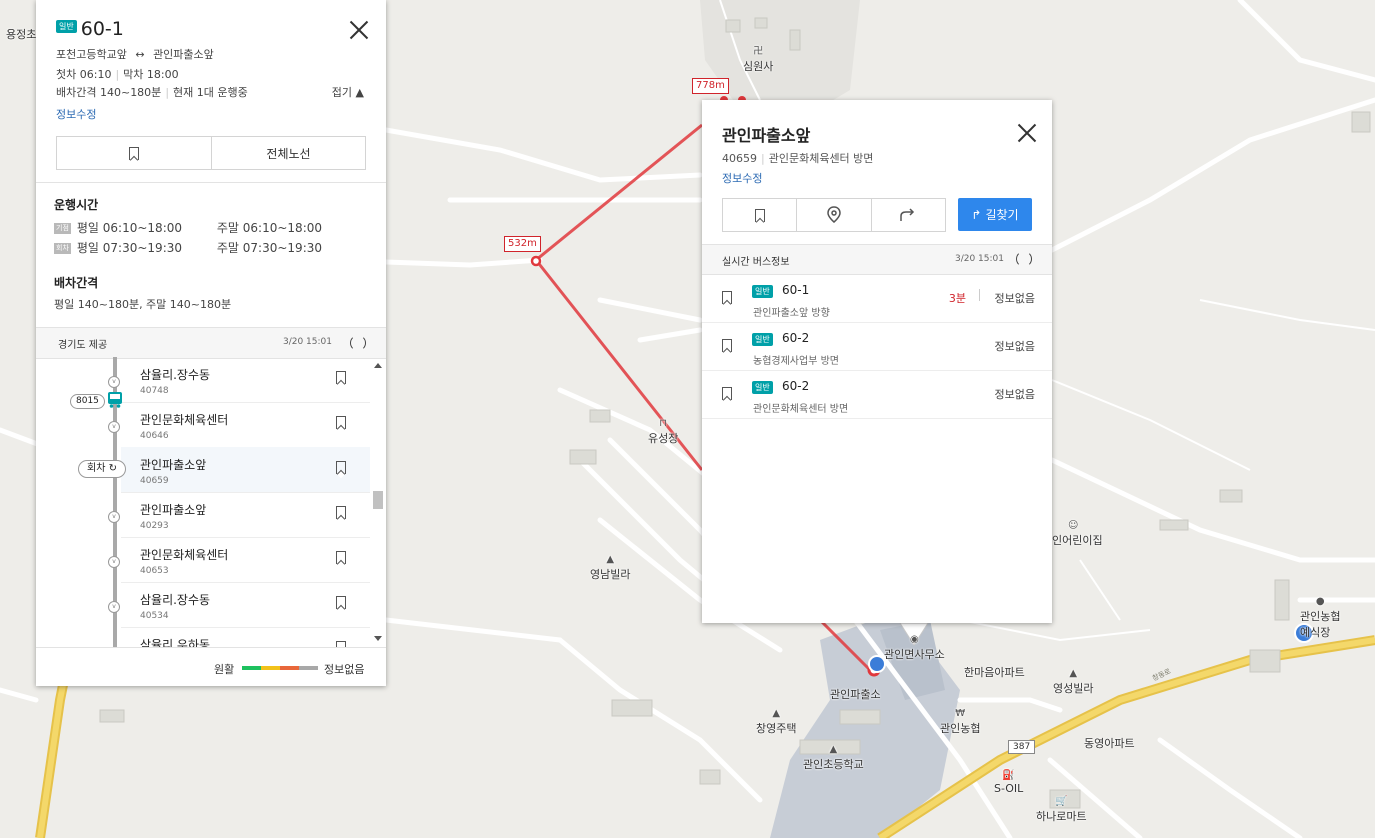  Describe the element at coordinates (1061, 801) in the screenshot. I see `cart-icon: 🛒` at that location.